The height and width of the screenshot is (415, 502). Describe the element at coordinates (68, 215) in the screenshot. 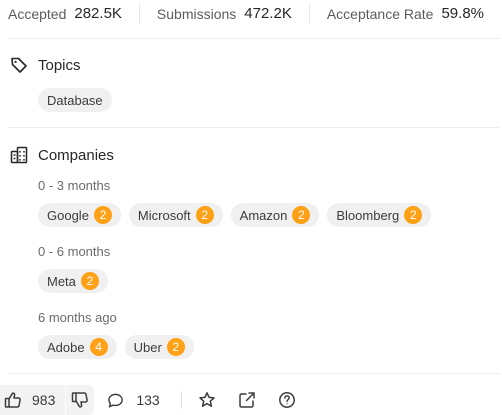

I see `company-name: Google` at that location.